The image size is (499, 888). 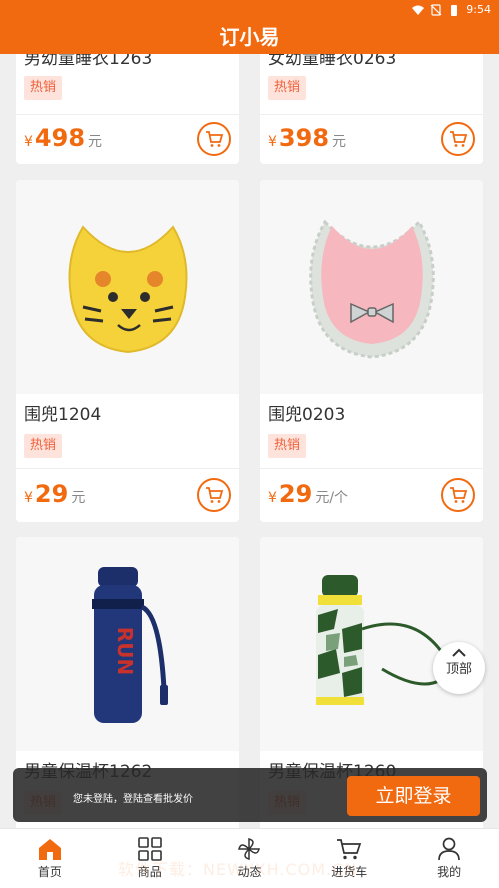 What do you see at coordinates (49, 849) in the screenshot?
I see `home-icon` at bounding box center [49, 849].